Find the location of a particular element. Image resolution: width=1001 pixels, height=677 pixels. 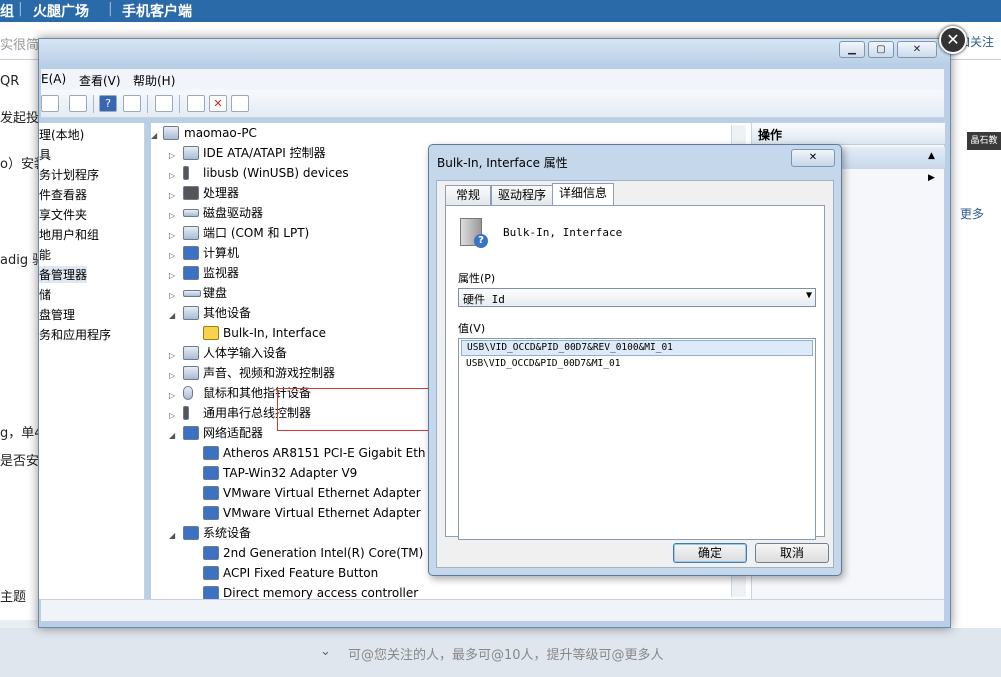

tree-node-label: Direct memory access controller is located at coordinates (321, 592).